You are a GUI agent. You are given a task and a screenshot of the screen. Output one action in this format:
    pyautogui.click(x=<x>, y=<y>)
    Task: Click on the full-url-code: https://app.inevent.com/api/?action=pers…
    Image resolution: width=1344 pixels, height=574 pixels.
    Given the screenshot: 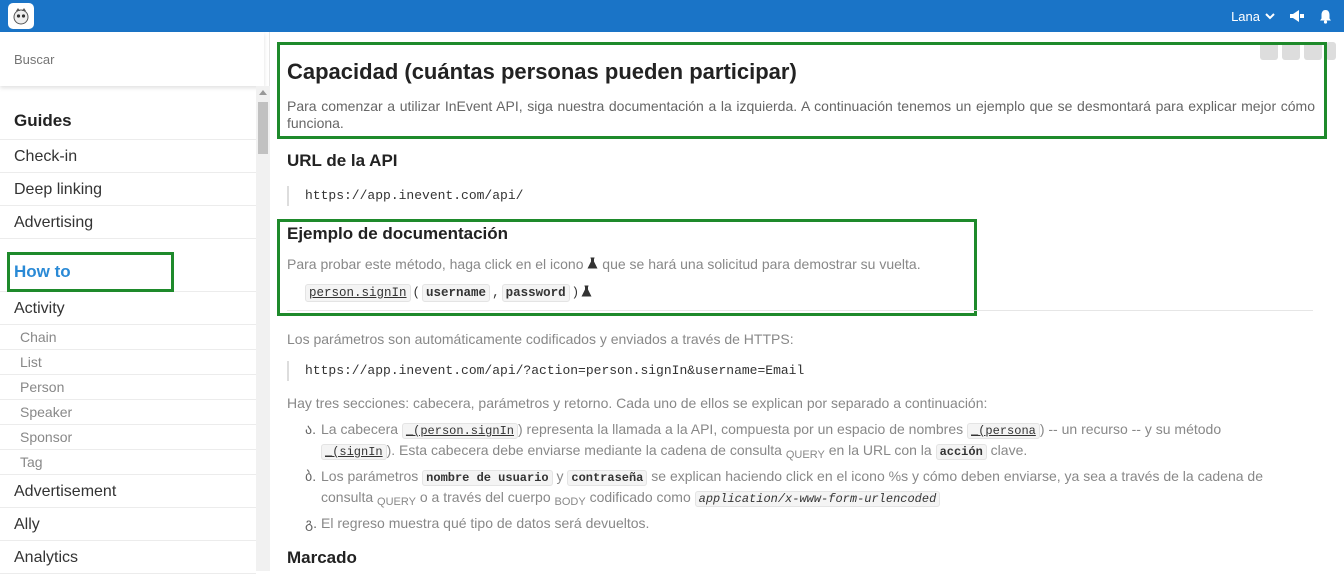 What is the action you would take?
    pyautogui.click(x=545, y=371)
    